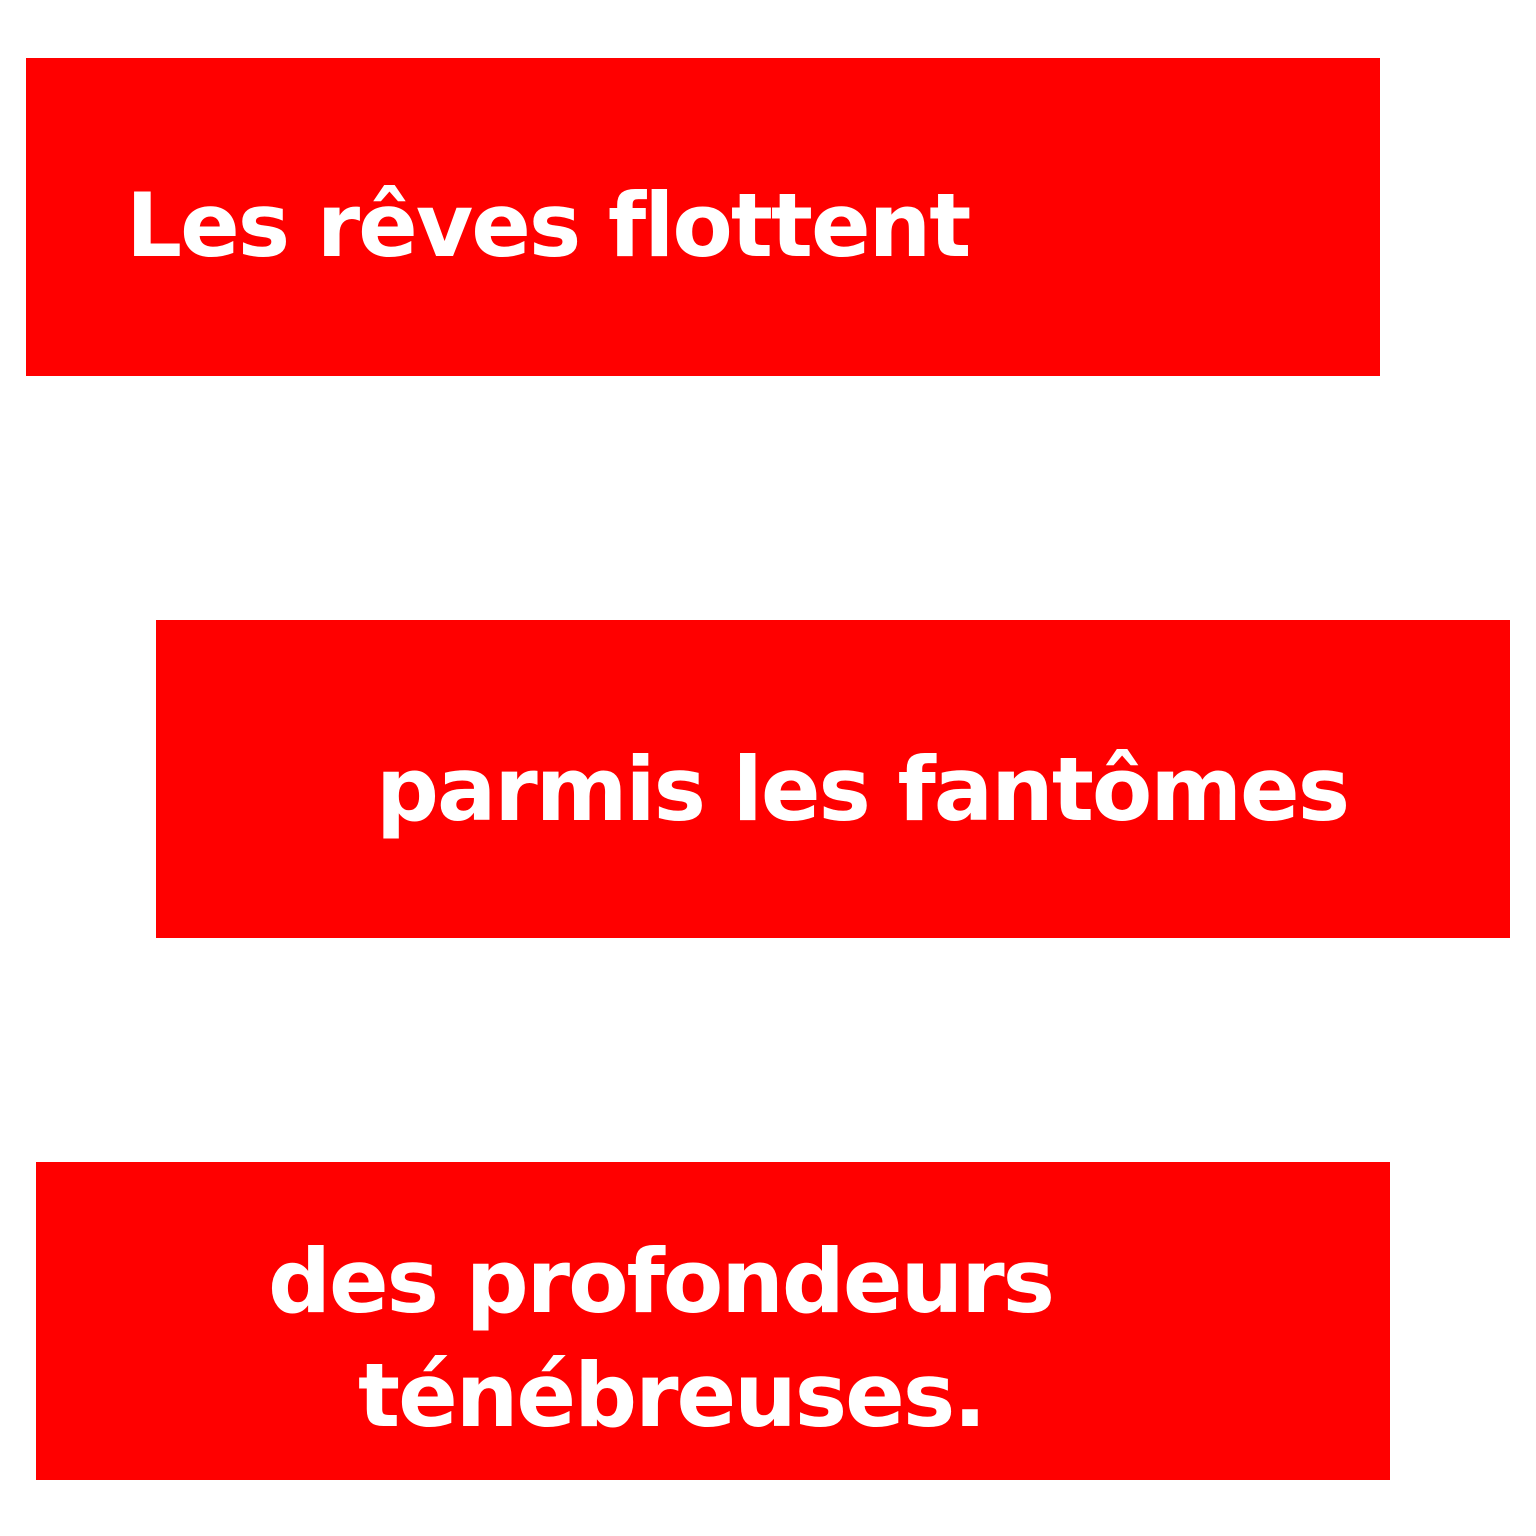  Describe the element at coordinates (548, 225) in the screenshot. I see `banner-1-line-1: Les rêves flottent` at that location.